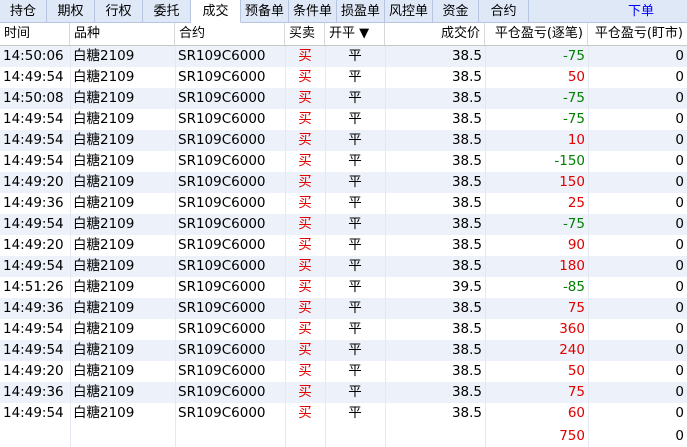  What do you see at coordinates (216, 11) in the screenshot?
I see `tab-trades: 成交` at bounding box center [216, 11].